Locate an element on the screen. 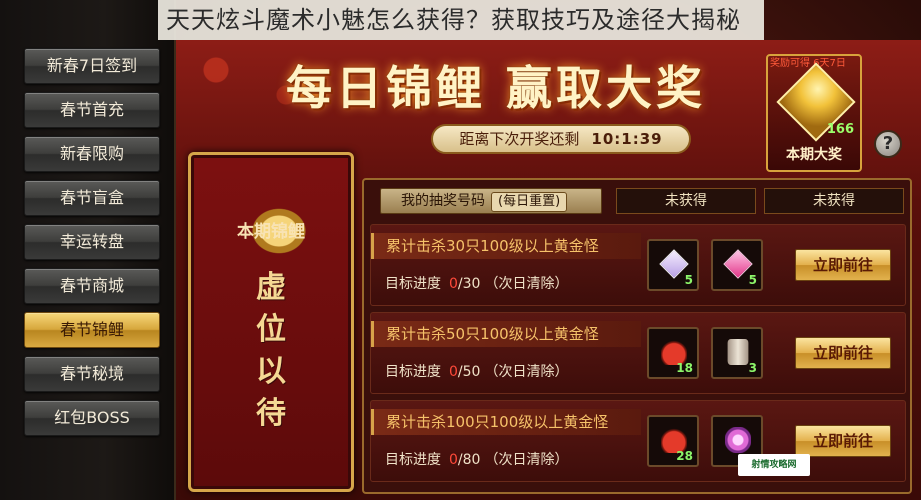 Image resolution: width=921 pixels, height=500 pixels. ore-icon is located at coordinates (738, 352).